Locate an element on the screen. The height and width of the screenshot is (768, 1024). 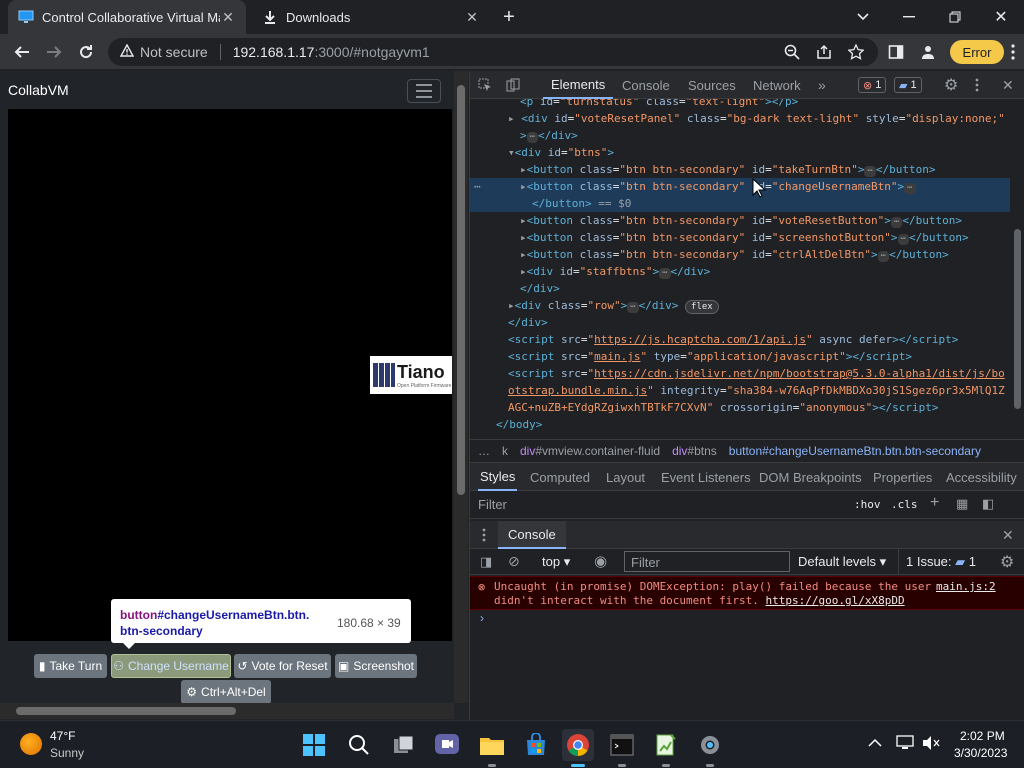
error-counter: ⊗ 1 is located at coordinates (872, 85).